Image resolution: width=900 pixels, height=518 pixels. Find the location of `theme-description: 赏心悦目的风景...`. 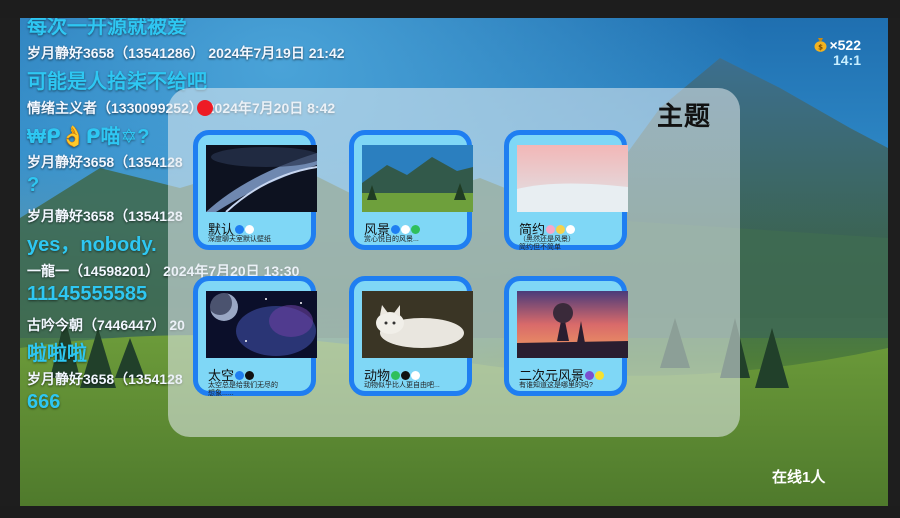

theme-description: 赏心悦目的风景... is located at coordinates (391, 239).